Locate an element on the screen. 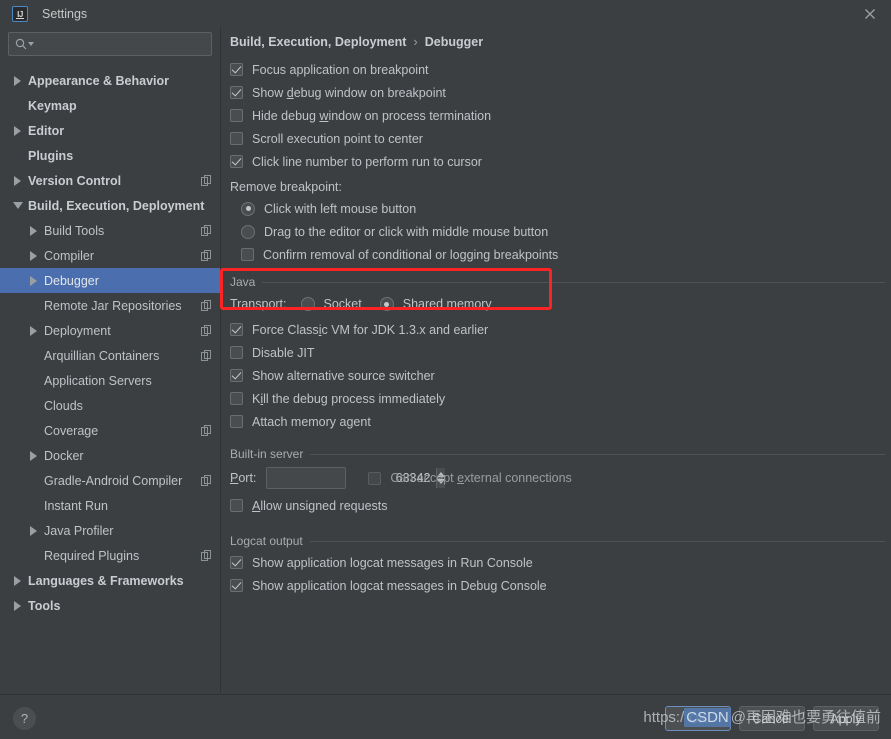 This screenshot has width=891, height=739. java-option-4-checkbox is located at coordinates (236, 421).